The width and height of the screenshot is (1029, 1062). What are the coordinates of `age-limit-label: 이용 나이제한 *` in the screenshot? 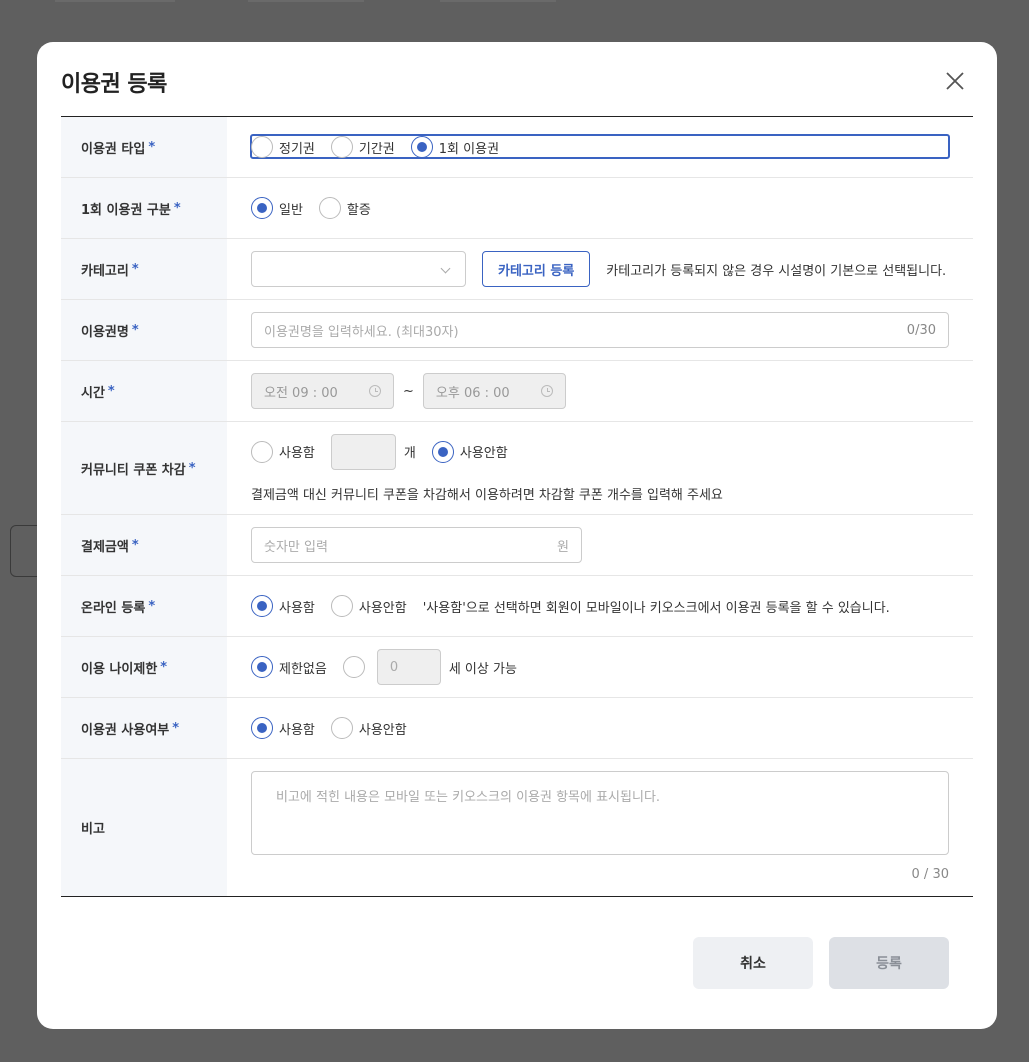 It's located at (144, 667).